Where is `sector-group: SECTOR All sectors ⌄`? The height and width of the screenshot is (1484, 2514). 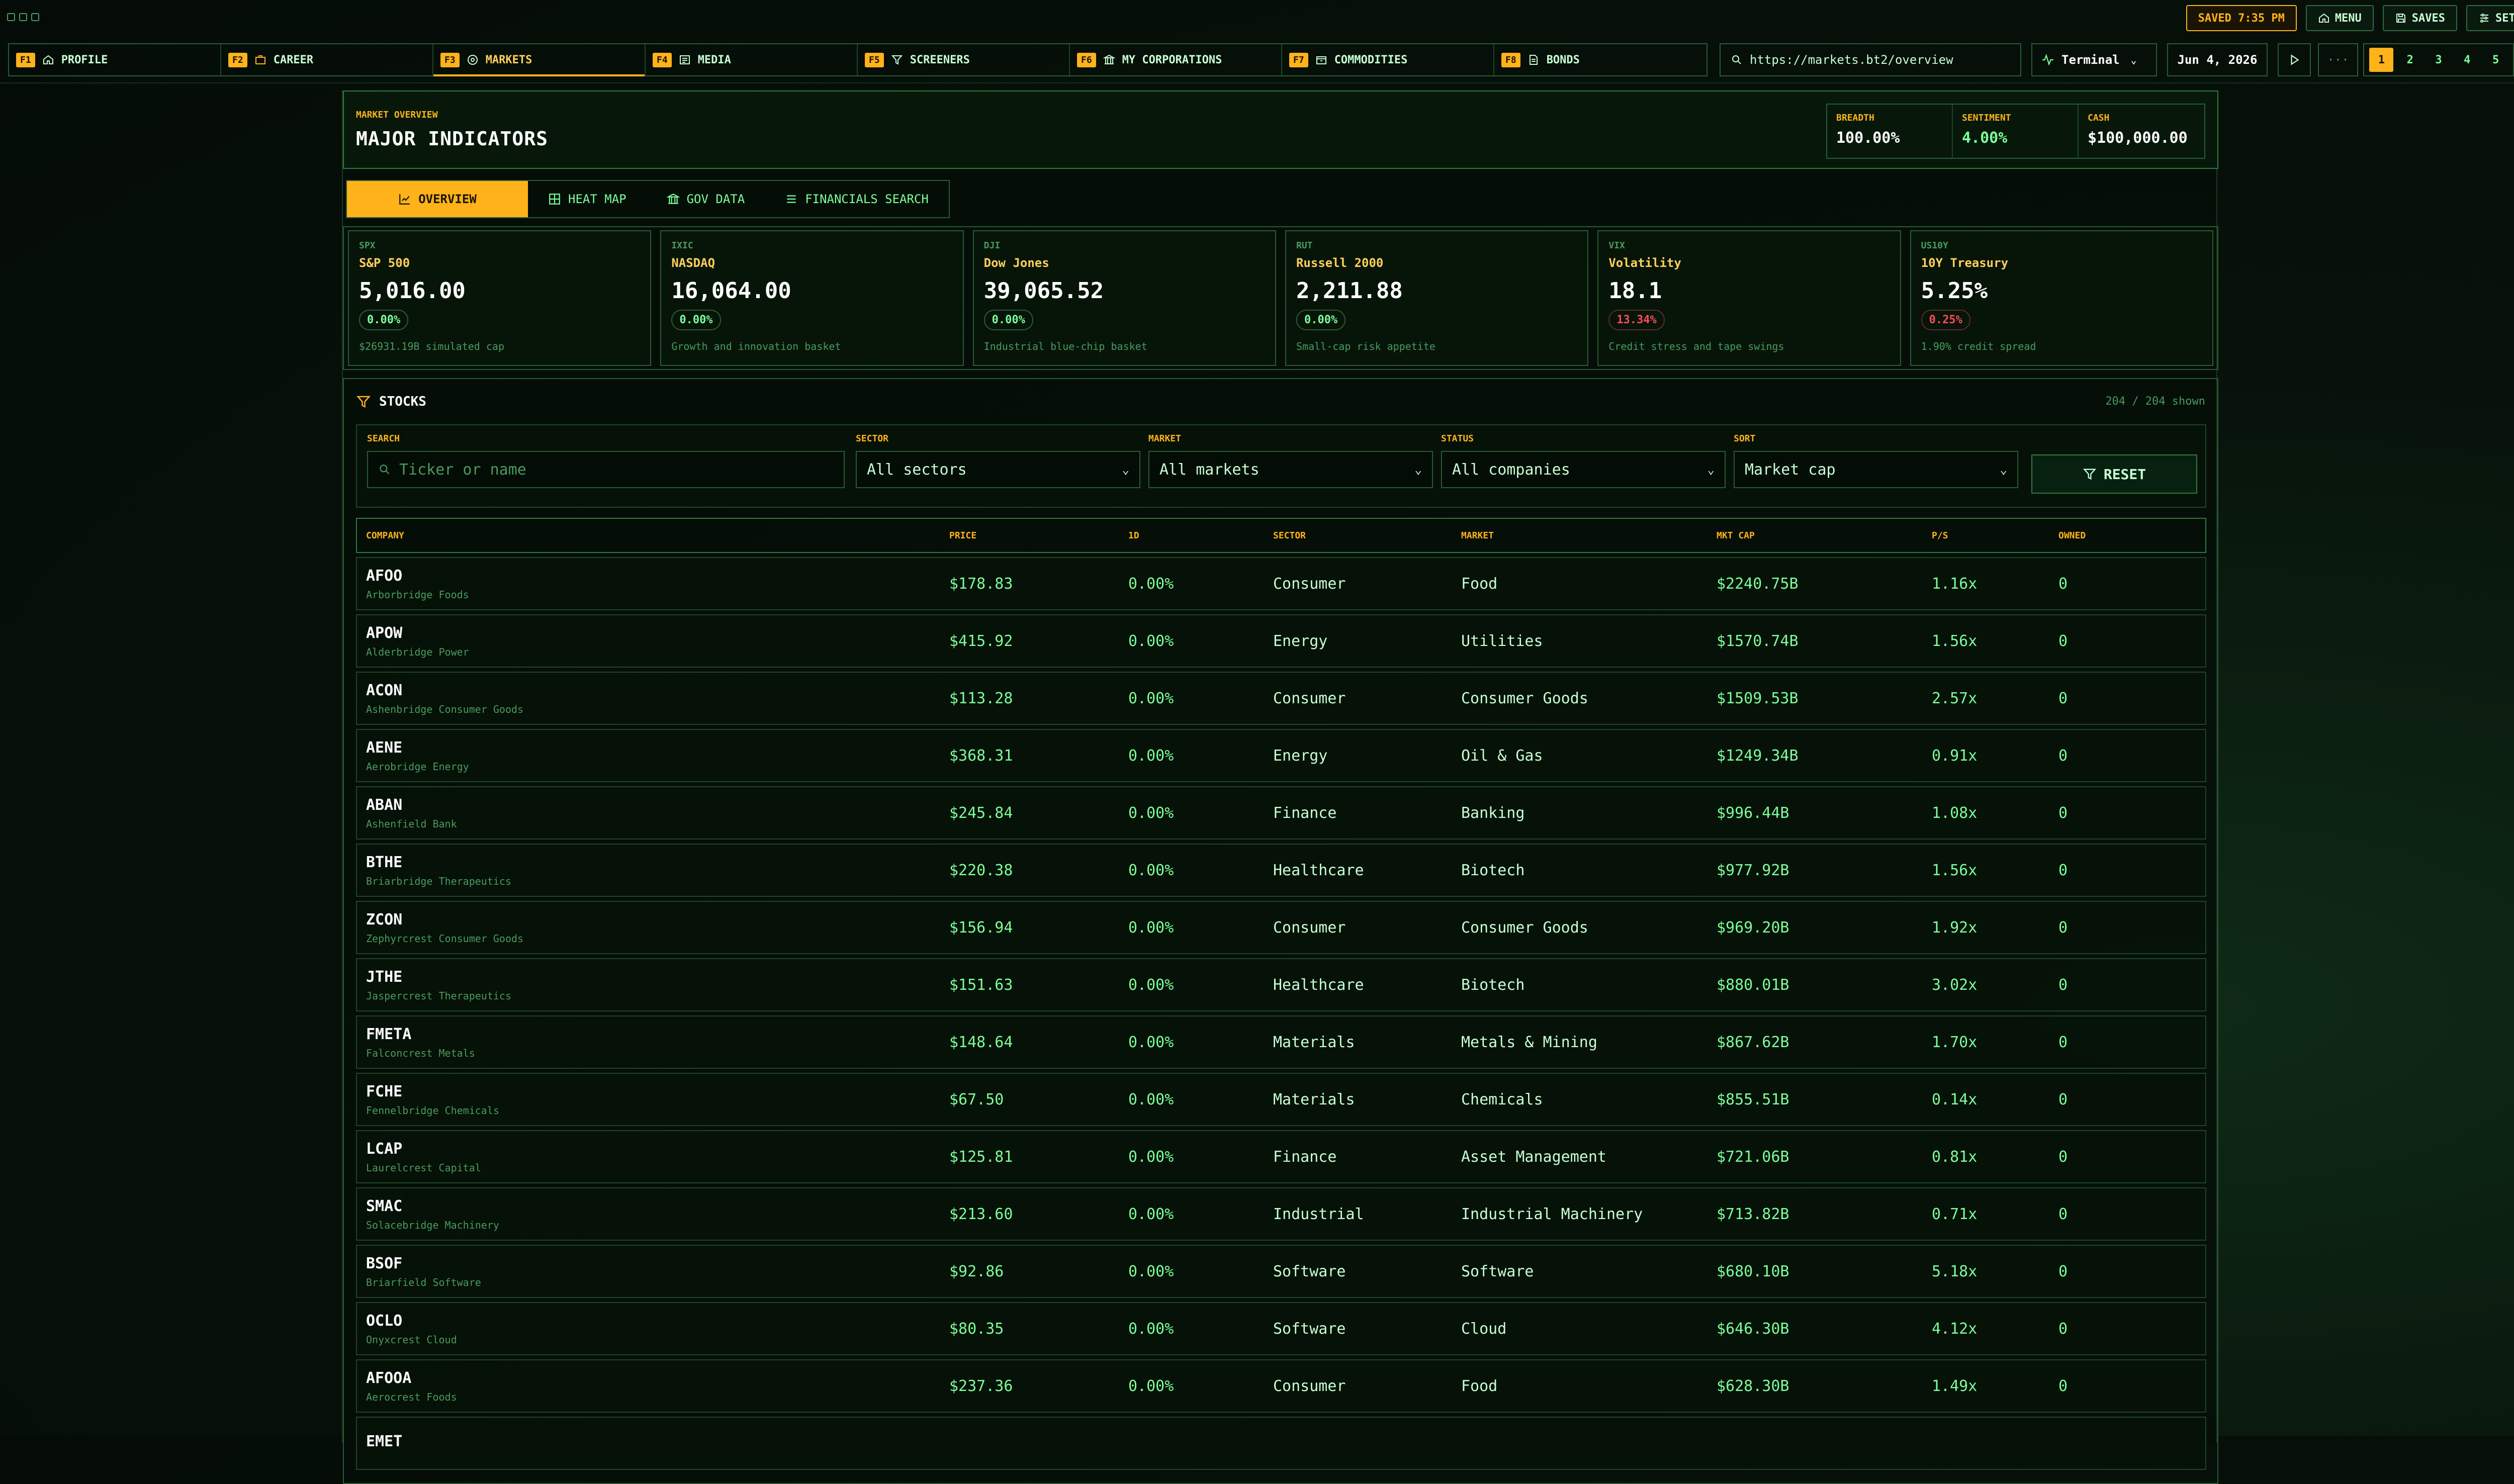 sector-group: SECTOR All sectors ⌄ is located at coordinates (998, 461).